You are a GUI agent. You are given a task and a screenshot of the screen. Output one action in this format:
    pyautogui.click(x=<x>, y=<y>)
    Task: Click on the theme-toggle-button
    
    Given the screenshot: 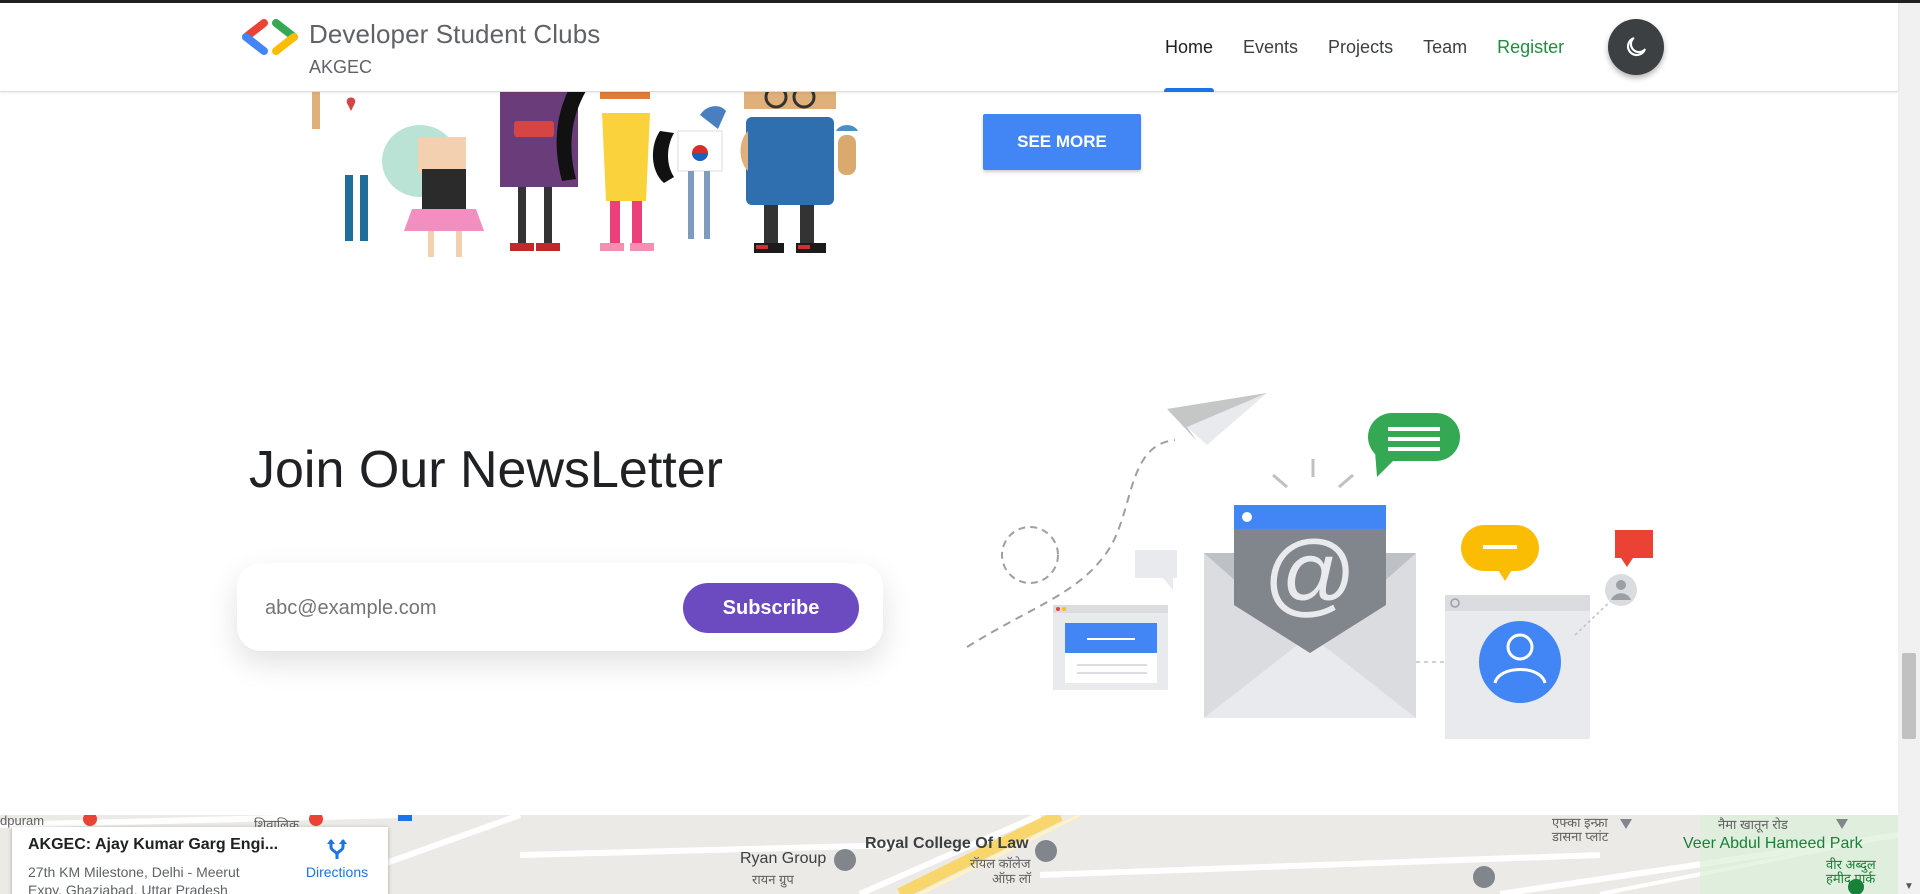 What is the action you would take?
    pyautogui.click(x=1636, y=47)
    